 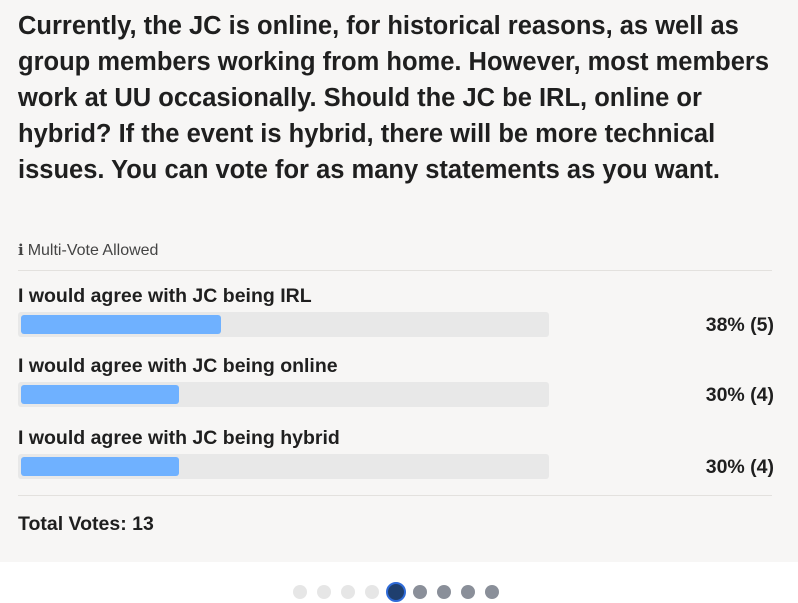 I want to click on pagination-dots, so click(x=399, y=592).